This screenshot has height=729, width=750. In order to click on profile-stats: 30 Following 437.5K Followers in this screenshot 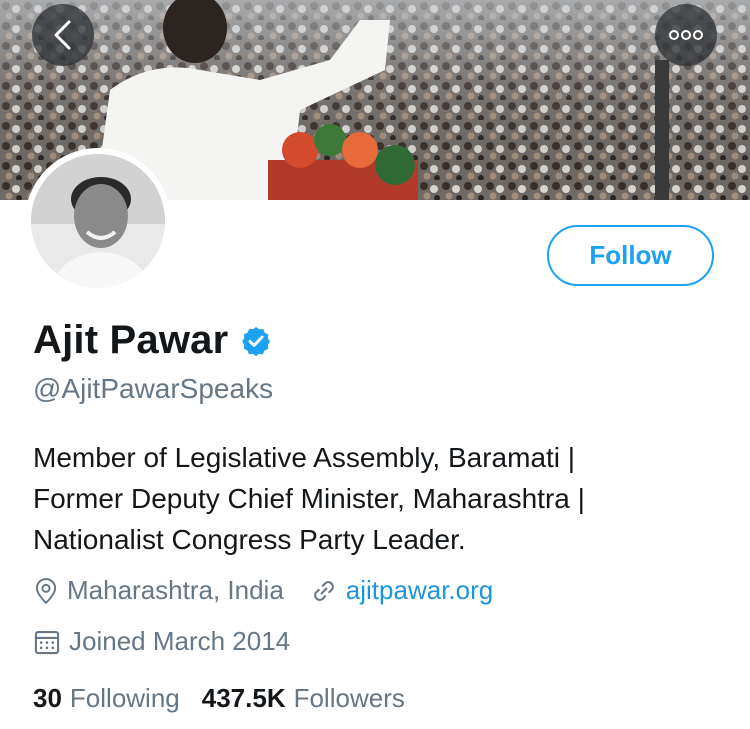, I will do `click(219, 698)`.